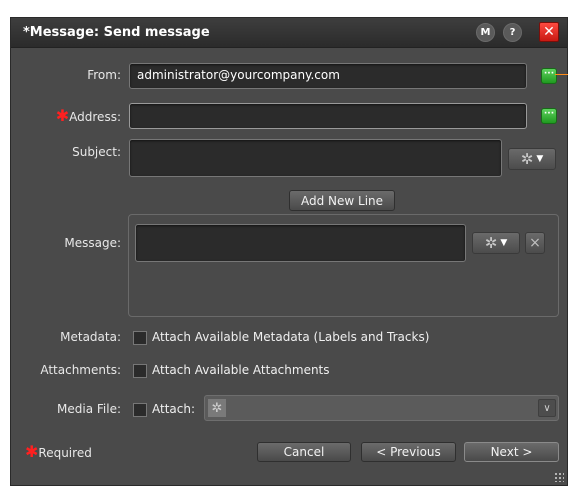 This screenshot has width=568, height=486. What do you see at coordinates (173, 409) in the screenshot?
I see `media-file-attach-label: Attach:` at bounding box center [173, 409].